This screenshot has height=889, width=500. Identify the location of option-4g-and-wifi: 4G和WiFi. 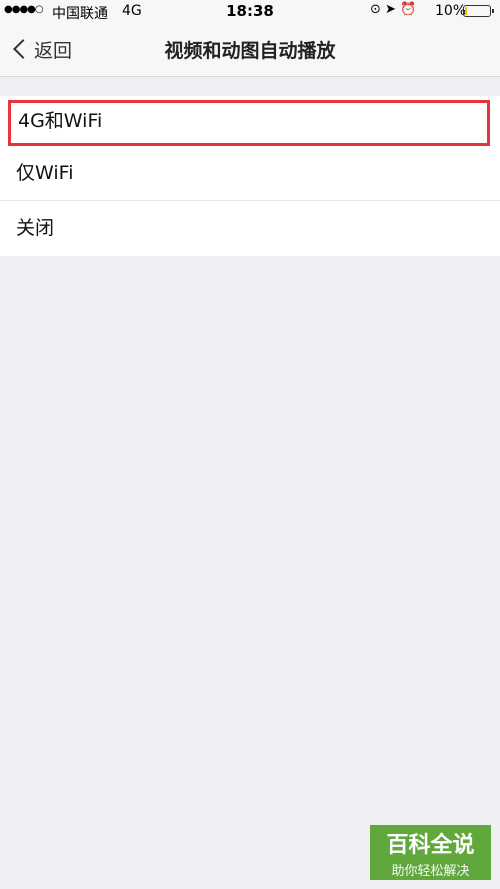
(249, 123).